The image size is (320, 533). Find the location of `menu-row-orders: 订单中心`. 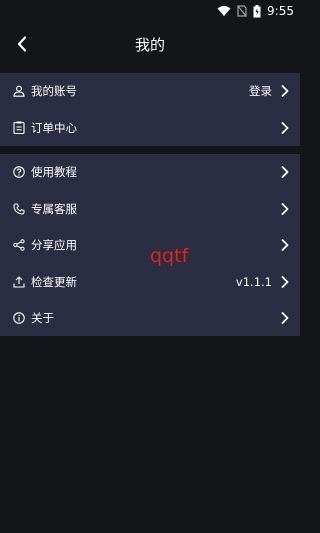

menu-row-orders: 订单中心 is located at coordinates (150, 128).